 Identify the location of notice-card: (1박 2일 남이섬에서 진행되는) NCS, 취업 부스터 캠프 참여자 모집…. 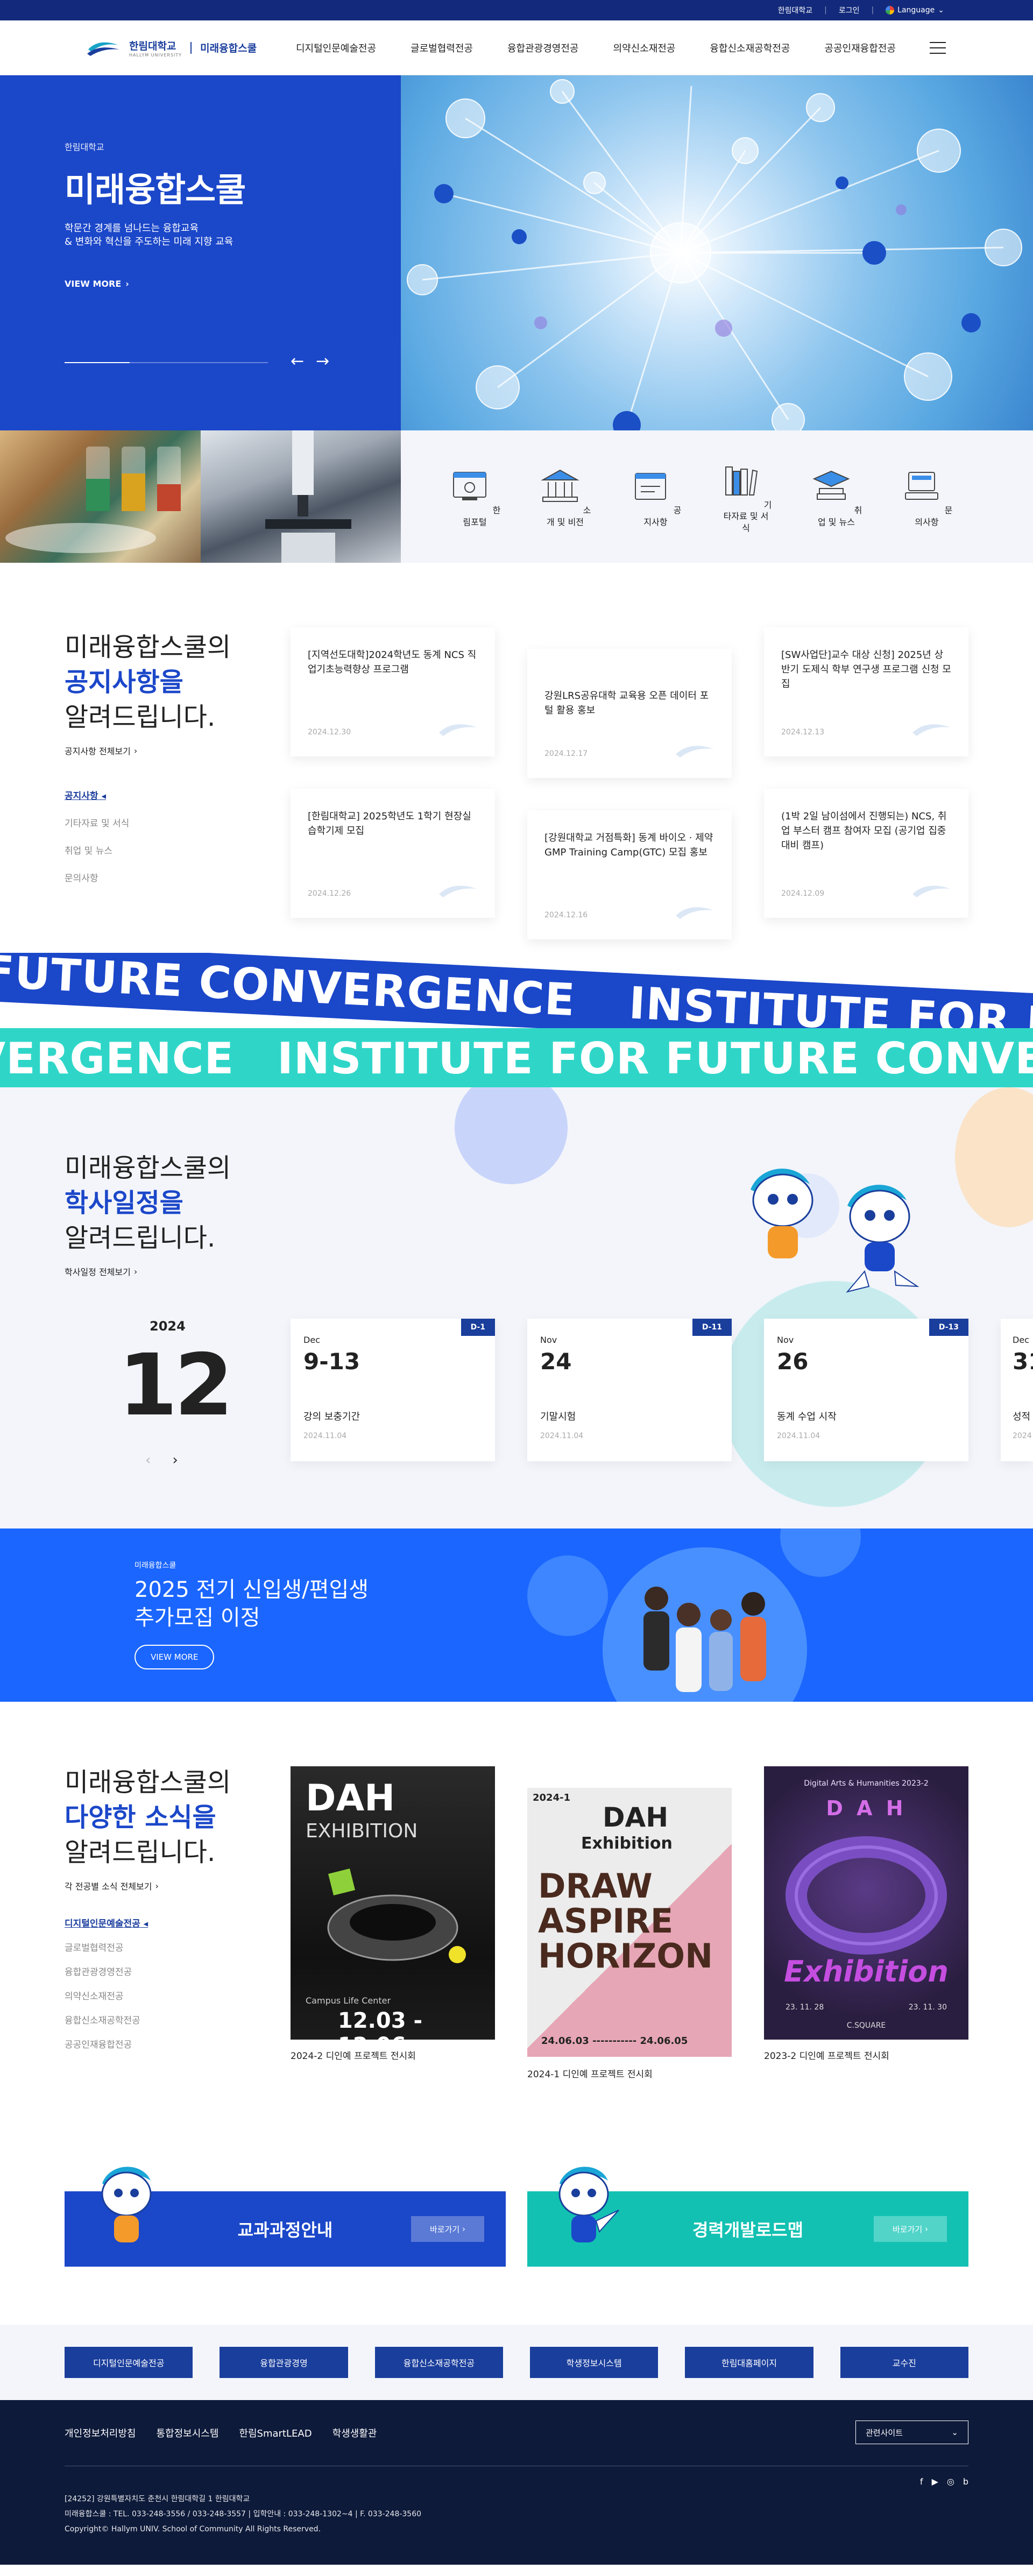
(866, 853).